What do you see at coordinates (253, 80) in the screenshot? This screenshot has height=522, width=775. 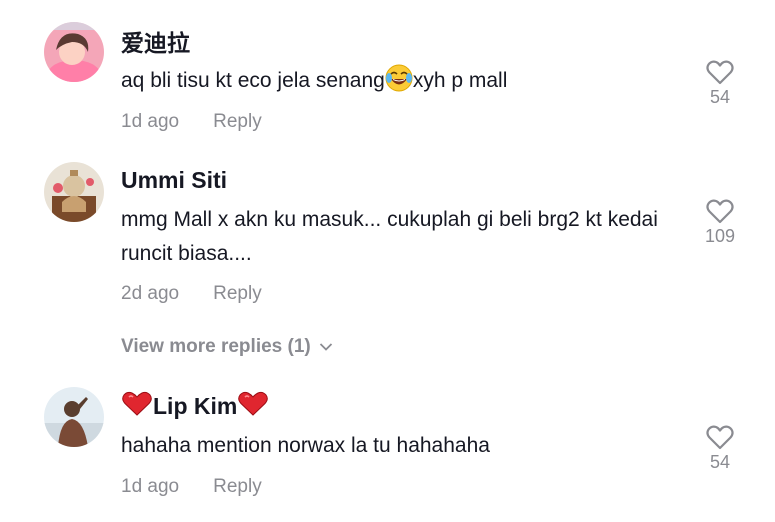 I see `comment-text-part: aq bli tisu kt eco jela senang` at bounding box center [253, 80].